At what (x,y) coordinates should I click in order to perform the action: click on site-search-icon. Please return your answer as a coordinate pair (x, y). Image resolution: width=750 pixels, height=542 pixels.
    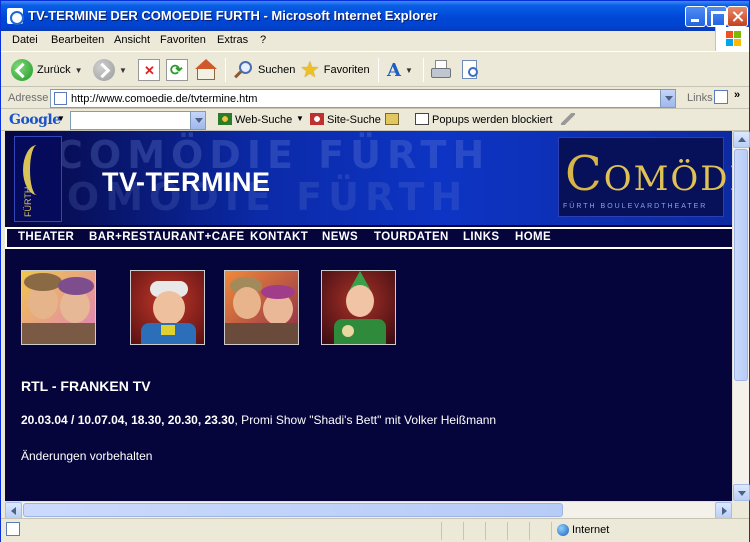
    Looking at the image, I should click on (317, 119).